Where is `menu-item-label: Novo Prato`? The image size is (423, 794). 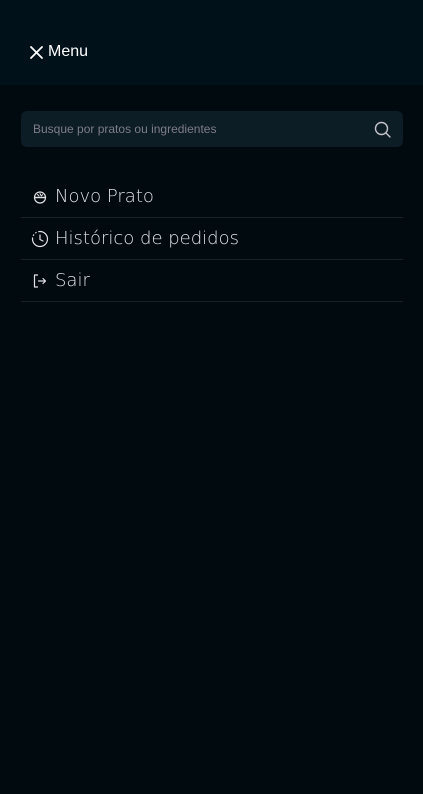 menu-item-label: Novo Prato is located at coordinates (104, 196).